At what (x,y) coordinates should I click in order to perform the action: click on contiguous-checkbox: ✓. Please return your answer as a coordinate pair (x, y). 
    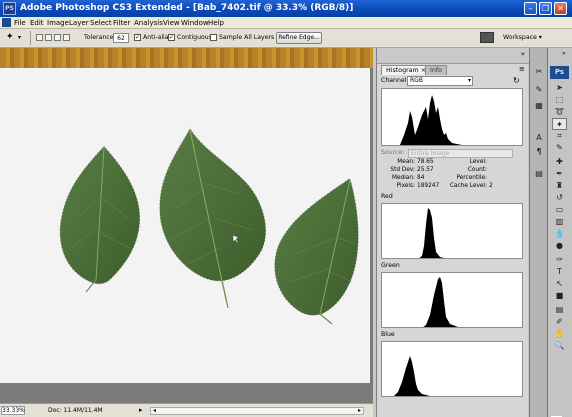
    Looking at the image, I should click on (171, 37).